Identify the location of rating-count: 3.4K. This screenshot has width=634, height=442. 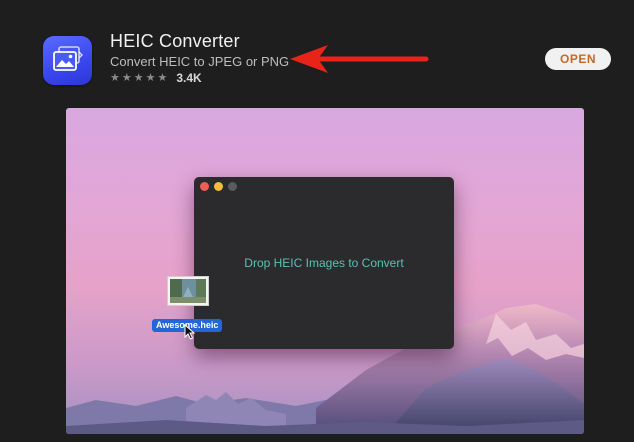
(189, 78).